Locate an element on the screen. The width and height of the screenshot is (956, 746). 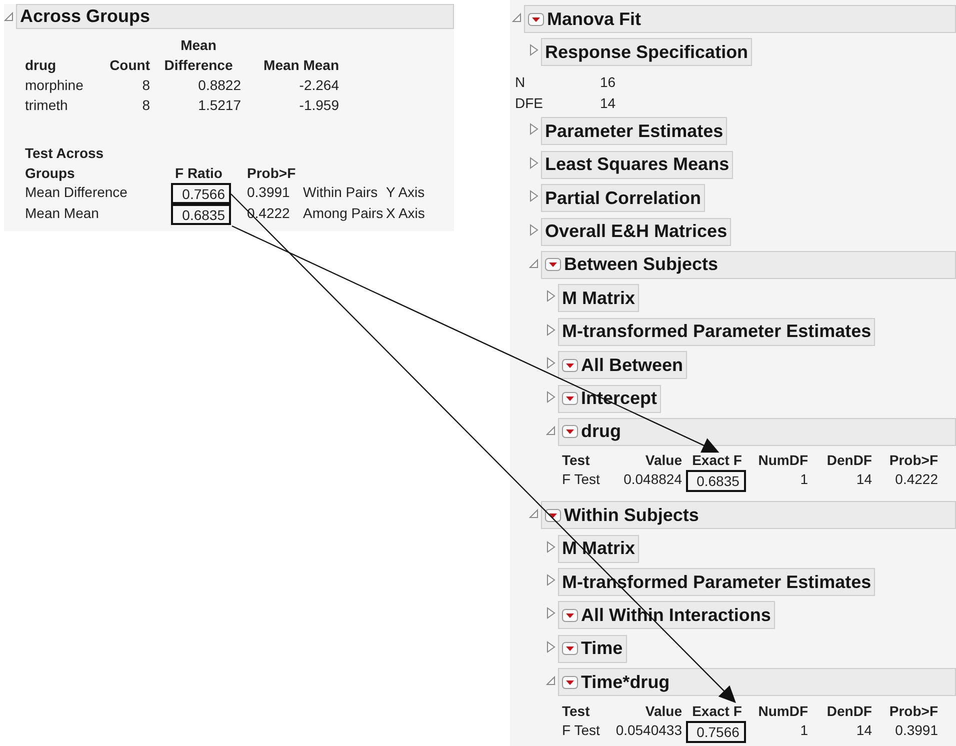
outline-header: Least Squares Means is located at coordinates (637, 164).